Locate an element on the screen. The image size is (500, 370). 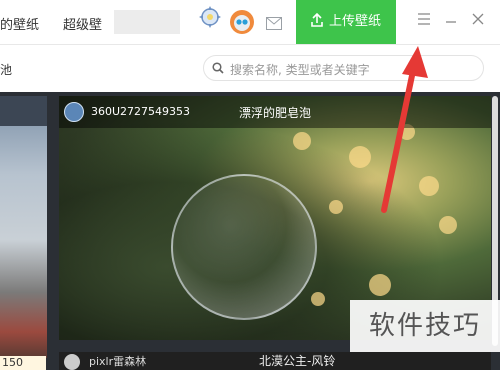
skin-icon is located at coordinates (210, 21).